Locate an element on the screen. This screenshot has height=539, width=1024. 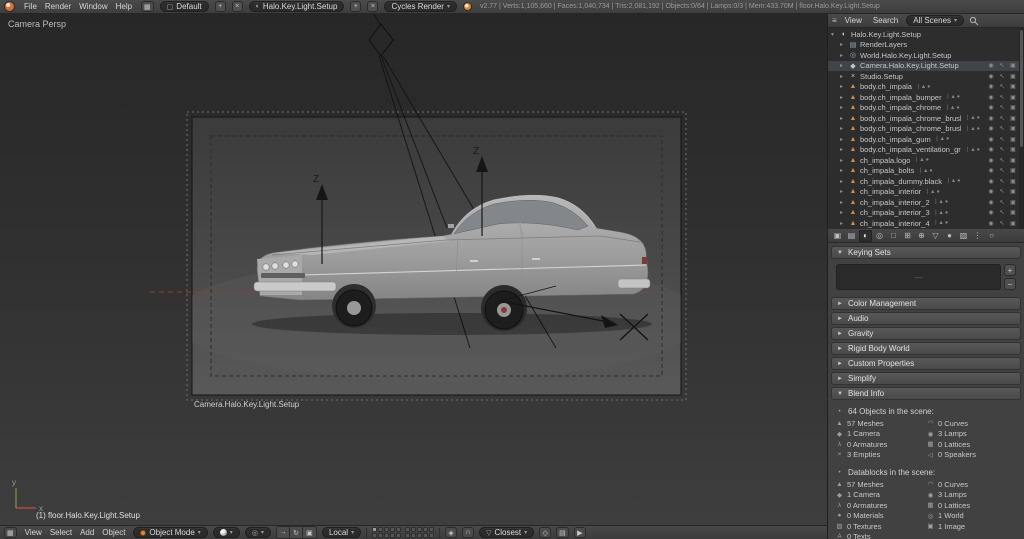
tab-scene: ◐ is located at coordinates (865, 235).